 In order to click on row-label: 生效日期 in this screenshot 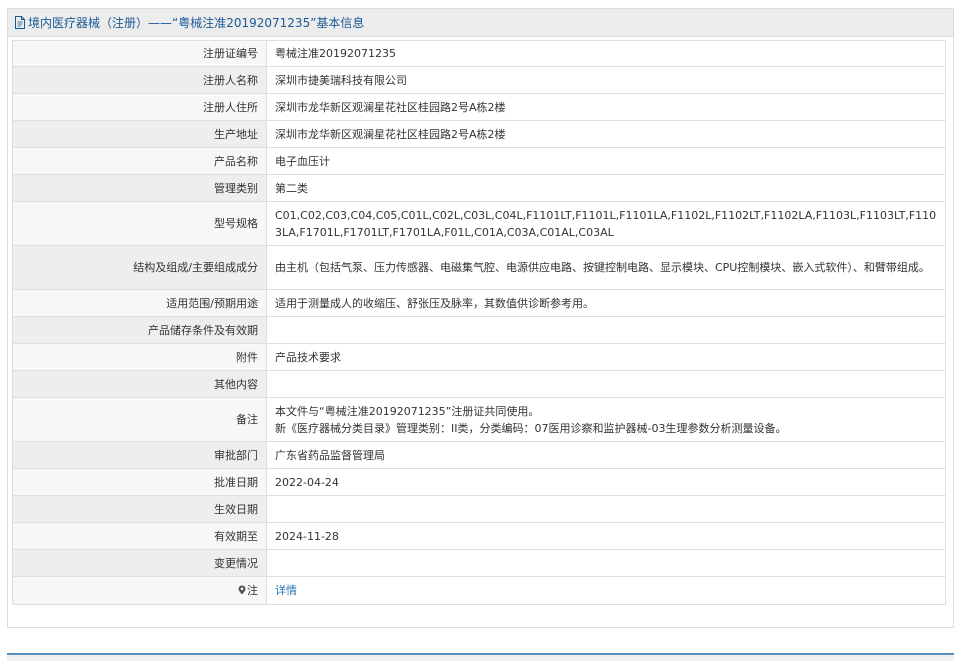, I will do `click(139, 509)`.